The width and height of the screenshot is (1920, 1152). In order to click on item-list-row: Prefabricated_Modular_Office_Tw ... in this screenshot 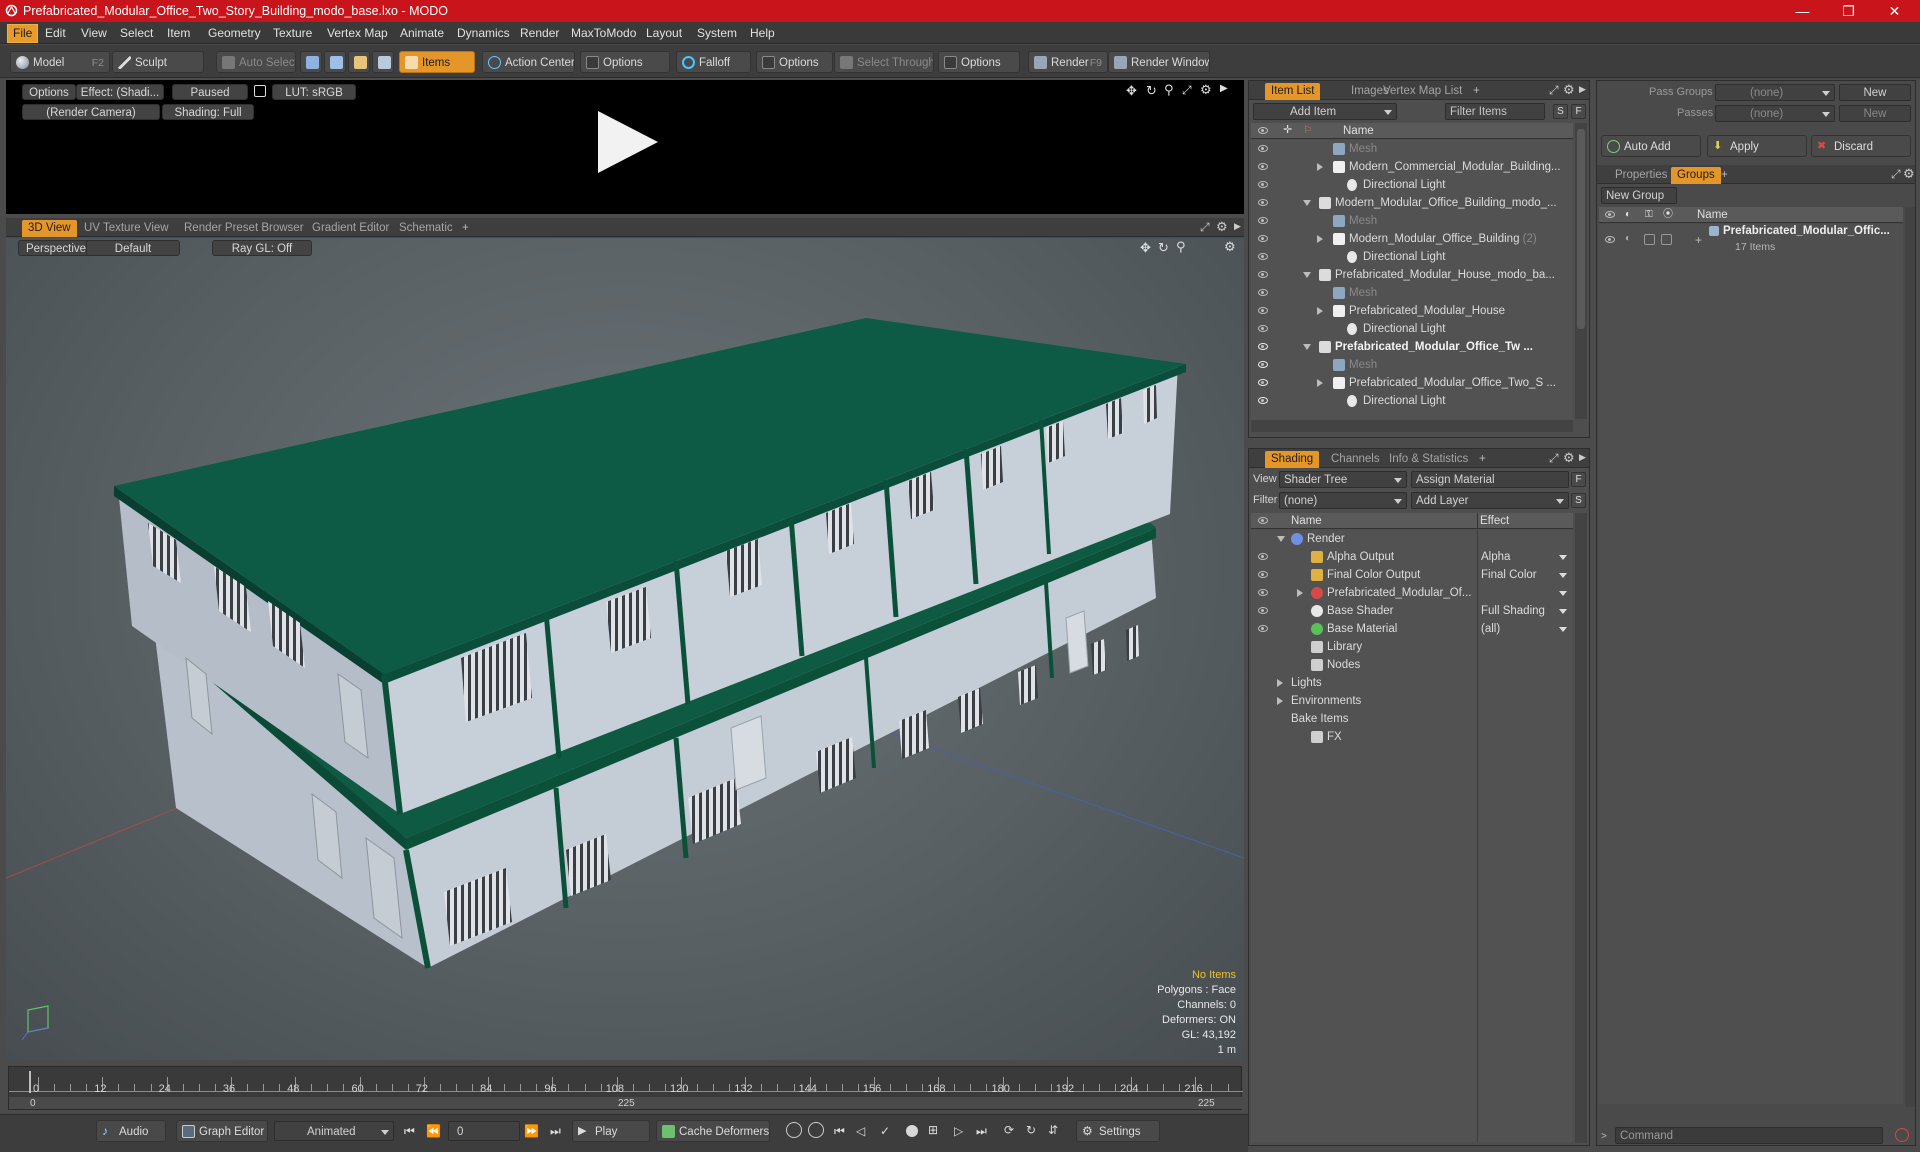, I will do `click(1412, 347)`.